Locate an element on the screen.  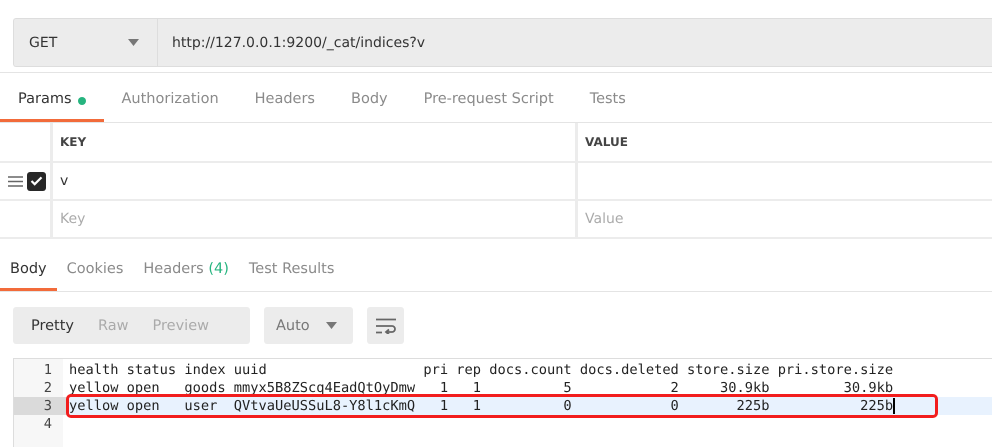
request-tab: Pre-request Script is located at coordinates (489, 106).